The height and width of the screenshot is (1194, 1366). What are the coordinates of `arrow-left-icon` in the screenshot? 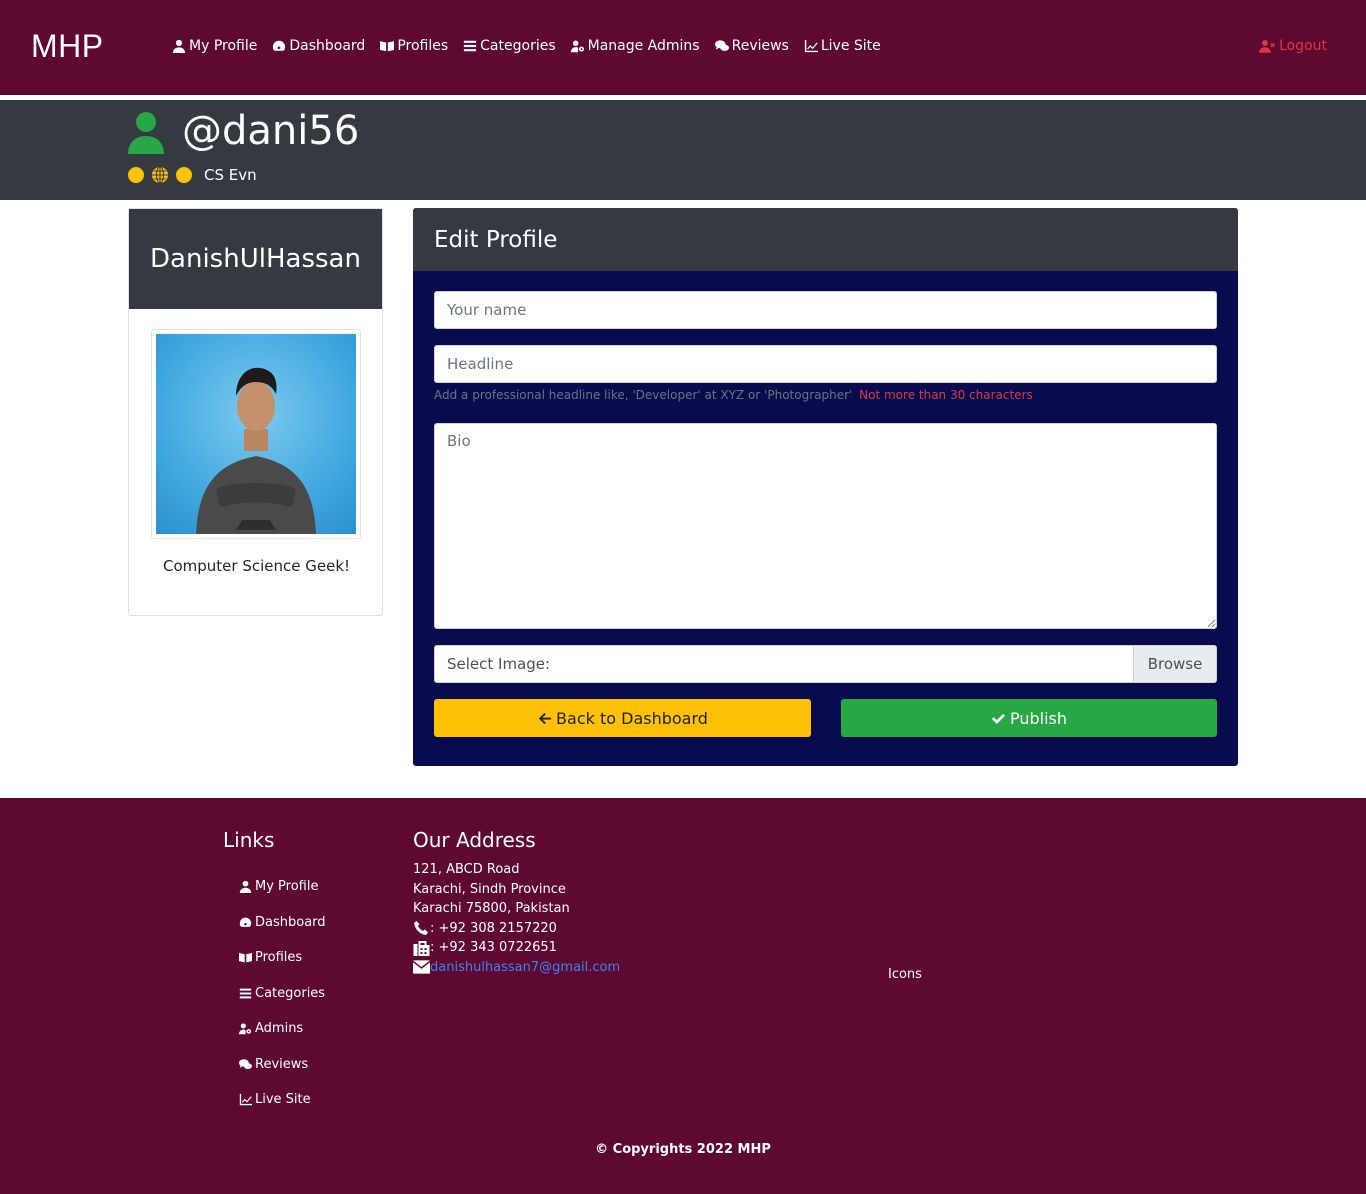 It's located at (545, 718).